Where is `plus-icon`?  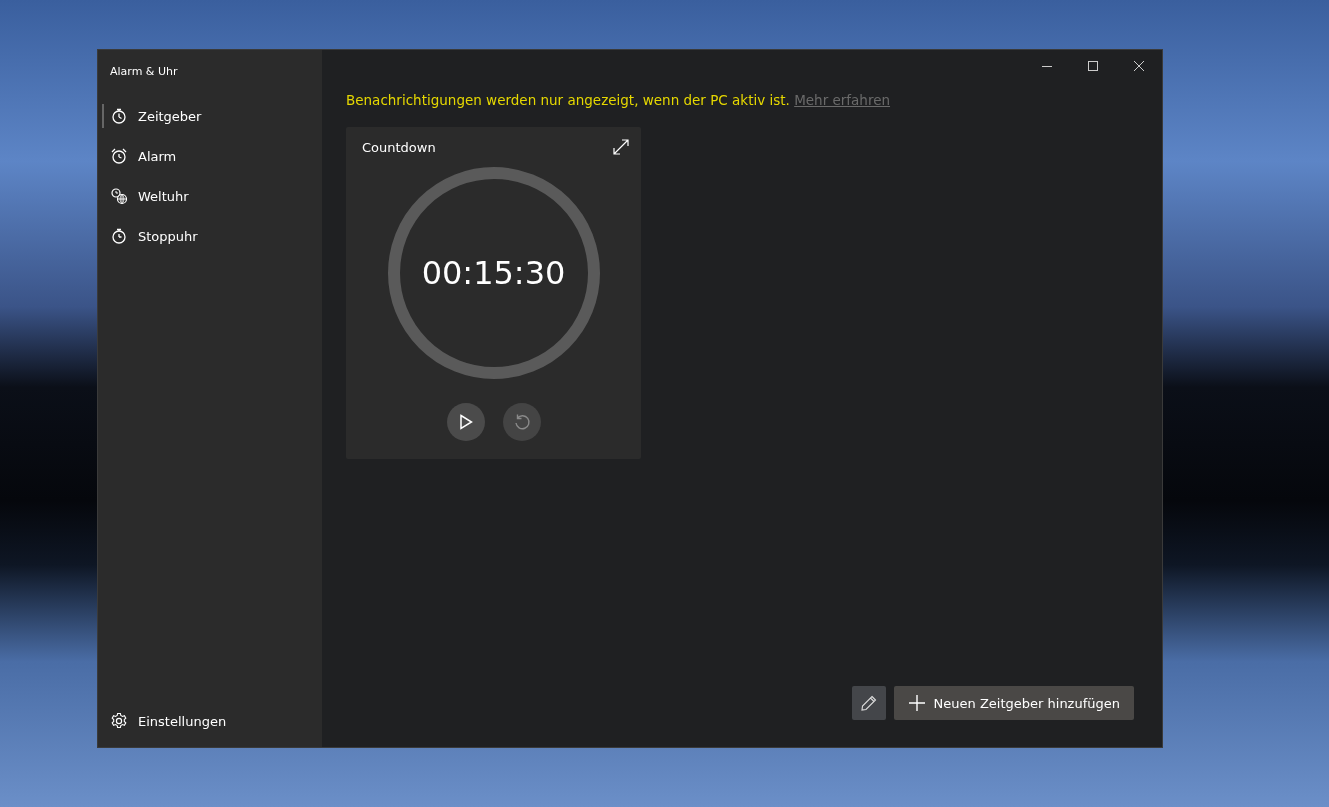
plus-icon is located at coordinates (916, 703).